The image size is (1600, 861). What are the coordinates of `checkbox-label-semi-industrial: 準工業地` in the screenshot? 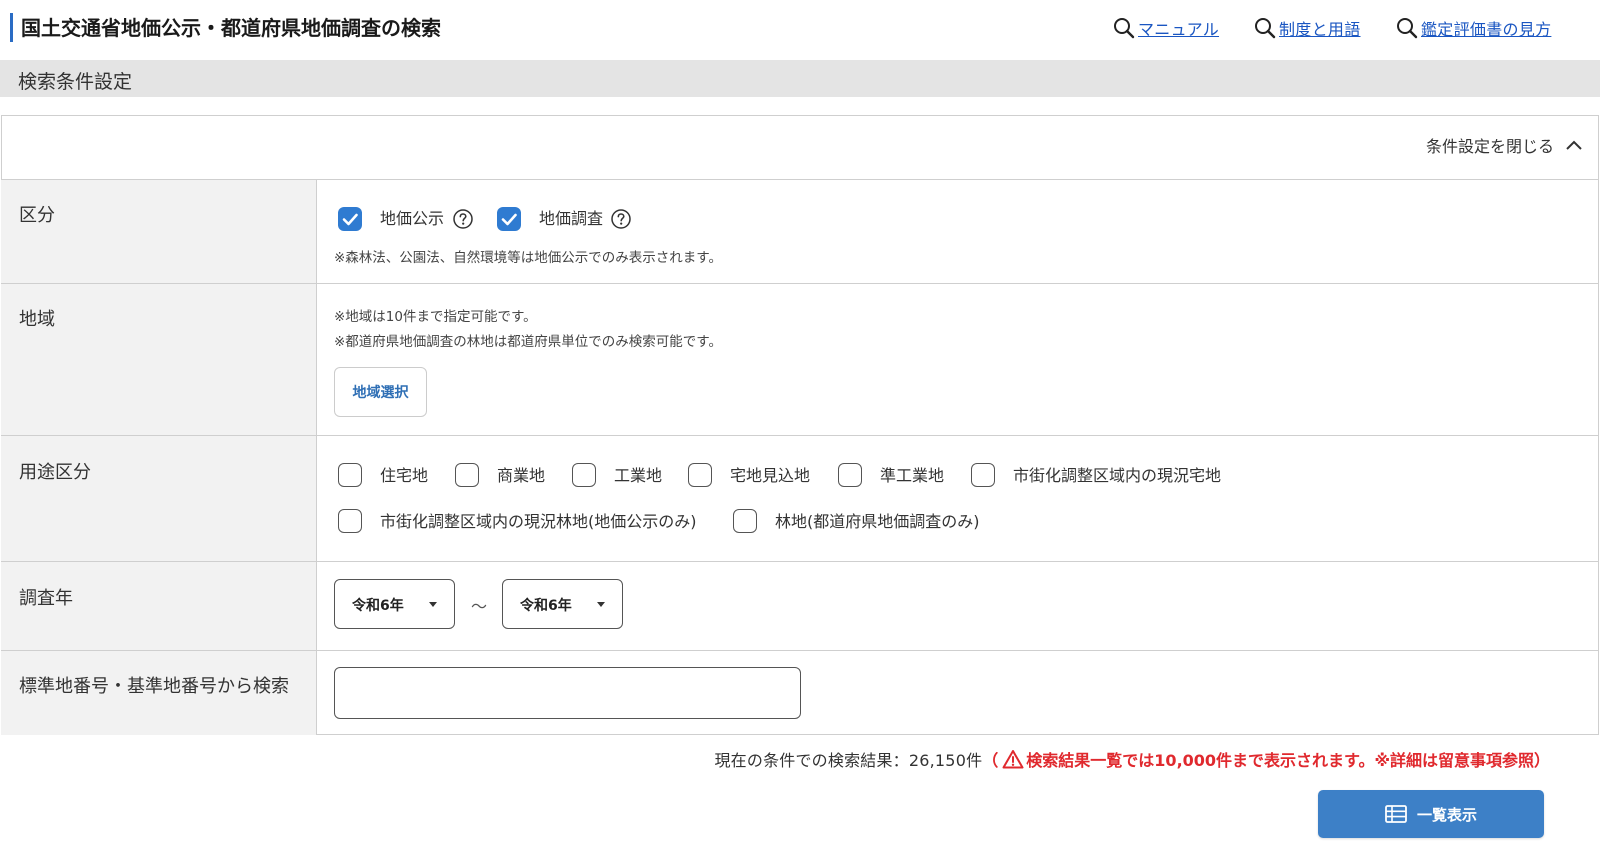 It's located at (912, 475).